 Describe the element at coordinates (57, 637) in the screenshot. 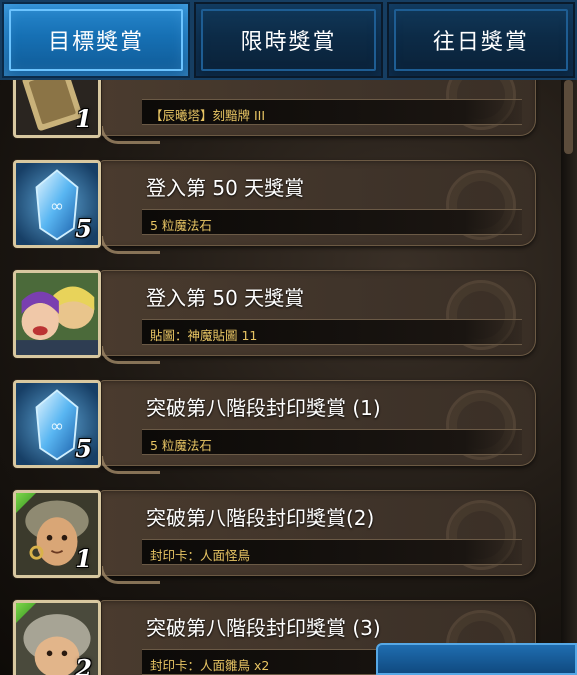

I see `chick-card-icon: 2` at that location.